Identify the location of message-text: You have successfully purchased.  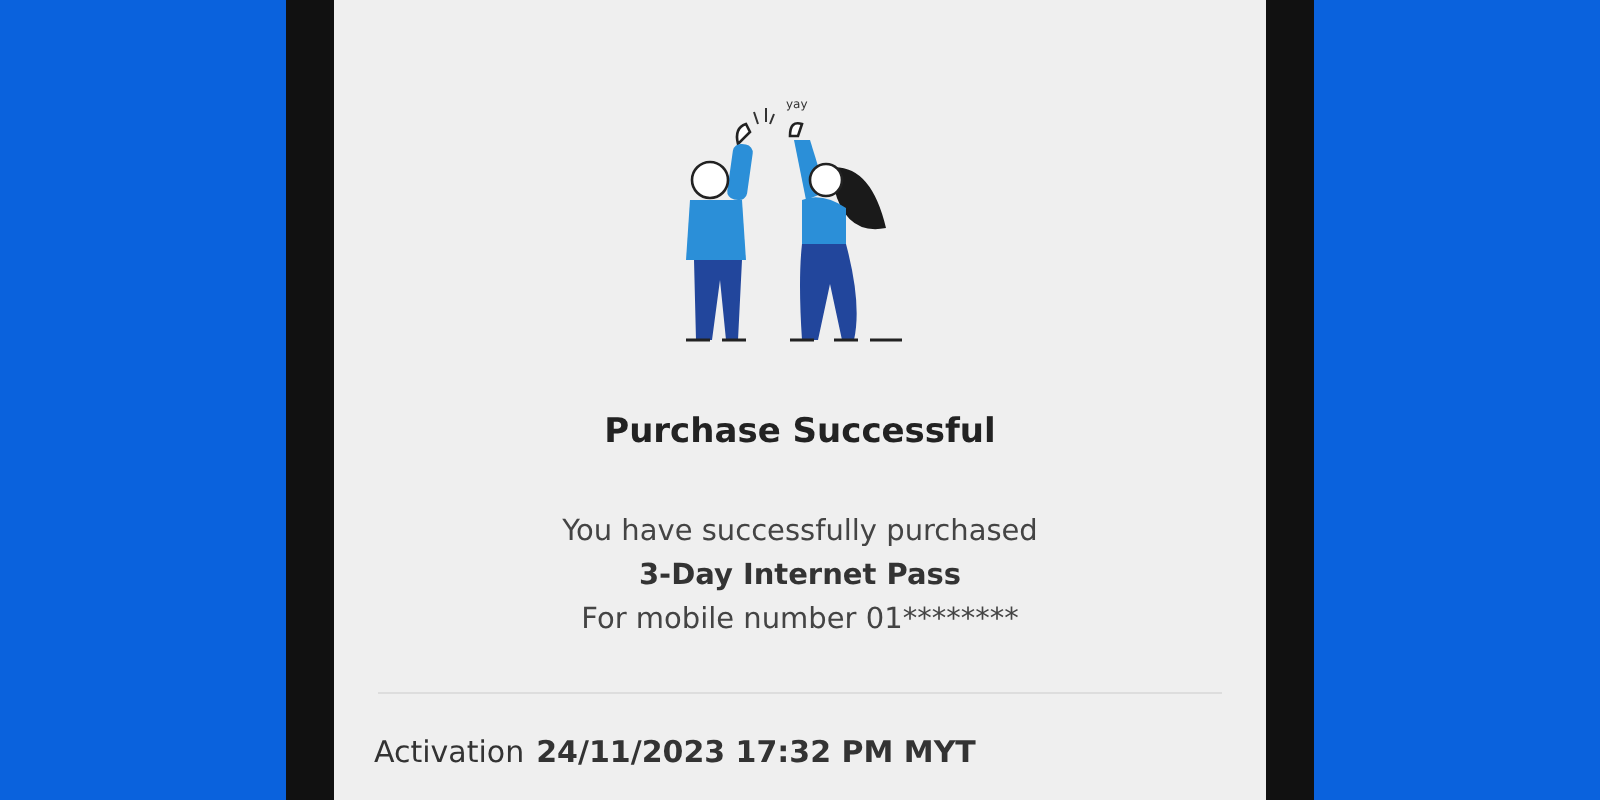
(800, 533).